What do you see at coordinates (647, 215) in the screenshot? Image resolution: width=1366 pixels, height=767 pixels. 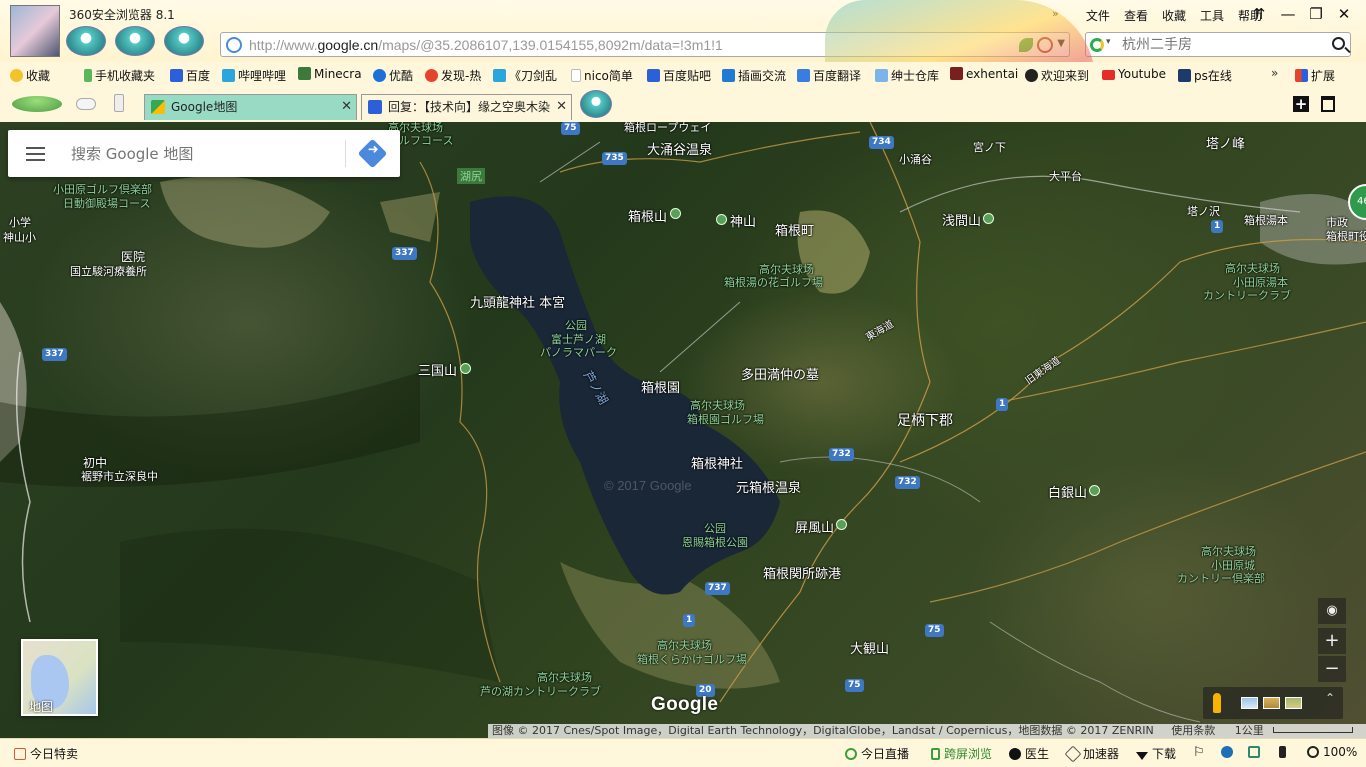 I see `map-label: 箱根山` at bounding box center [647, 215].